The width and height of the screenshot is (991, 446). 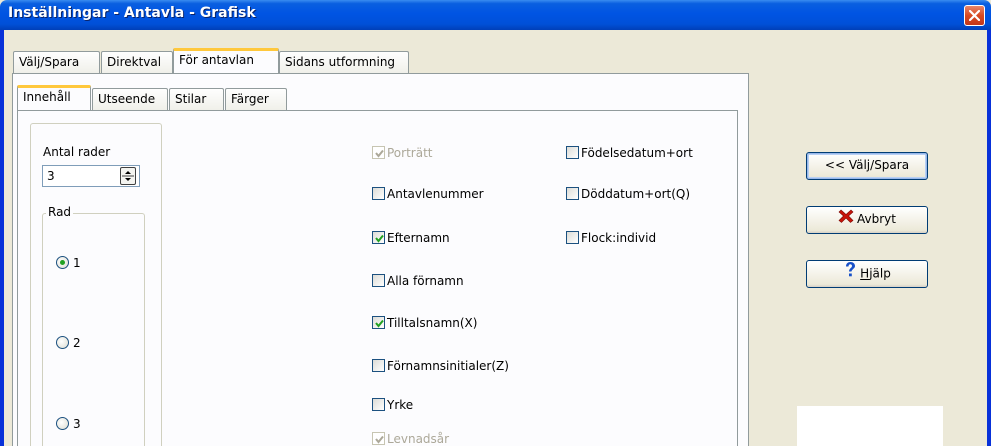 What do you see at coordinates (56, 62) in the screenshot?
I see `tab-valj-spara: Välj/Spara` at bounding box center [56, 62].